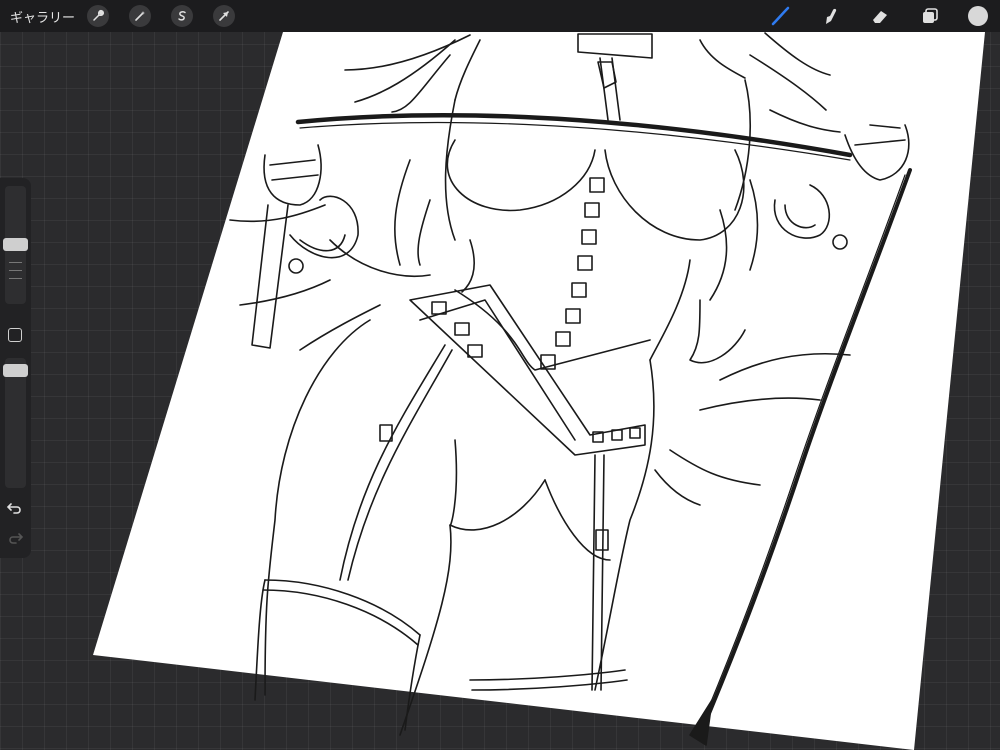  I want to click on brush-size-thumb, so click(15, 244).